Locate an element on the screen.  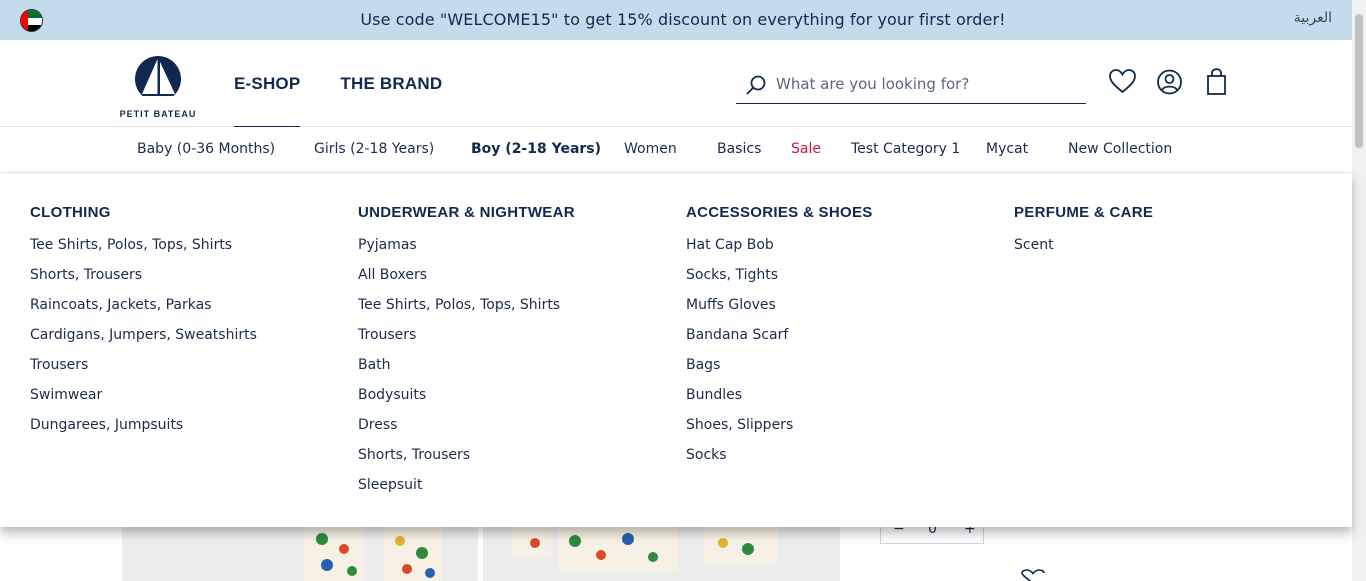
menu-item: Socks, Tights is located at coordinates (779, 275).